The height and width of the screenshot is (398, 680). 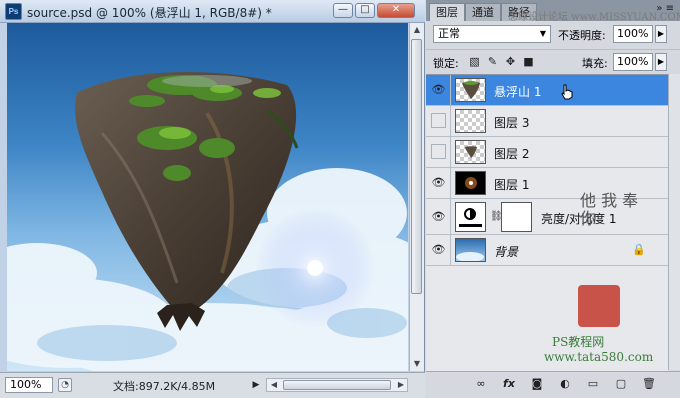 What do you see at coordinates (609, 209) in the screenshot?
I see `watermark-verse: 他 我 奉 你` at bounding box center [609, 209].